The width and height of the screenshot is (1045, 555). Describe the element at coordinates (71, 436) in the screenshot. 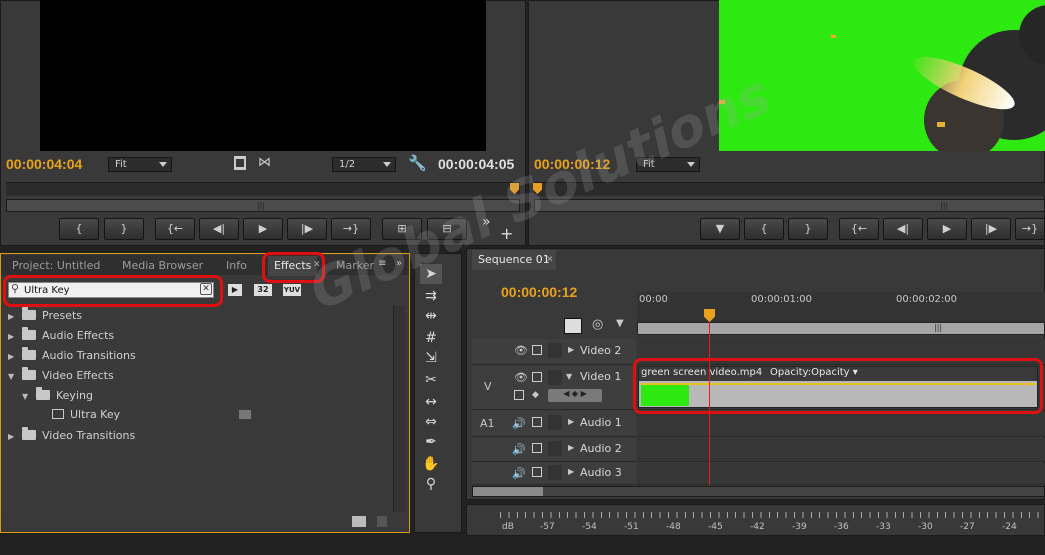

I see `tree-item-video-transitions: ▶ Video Transitions` at that location.